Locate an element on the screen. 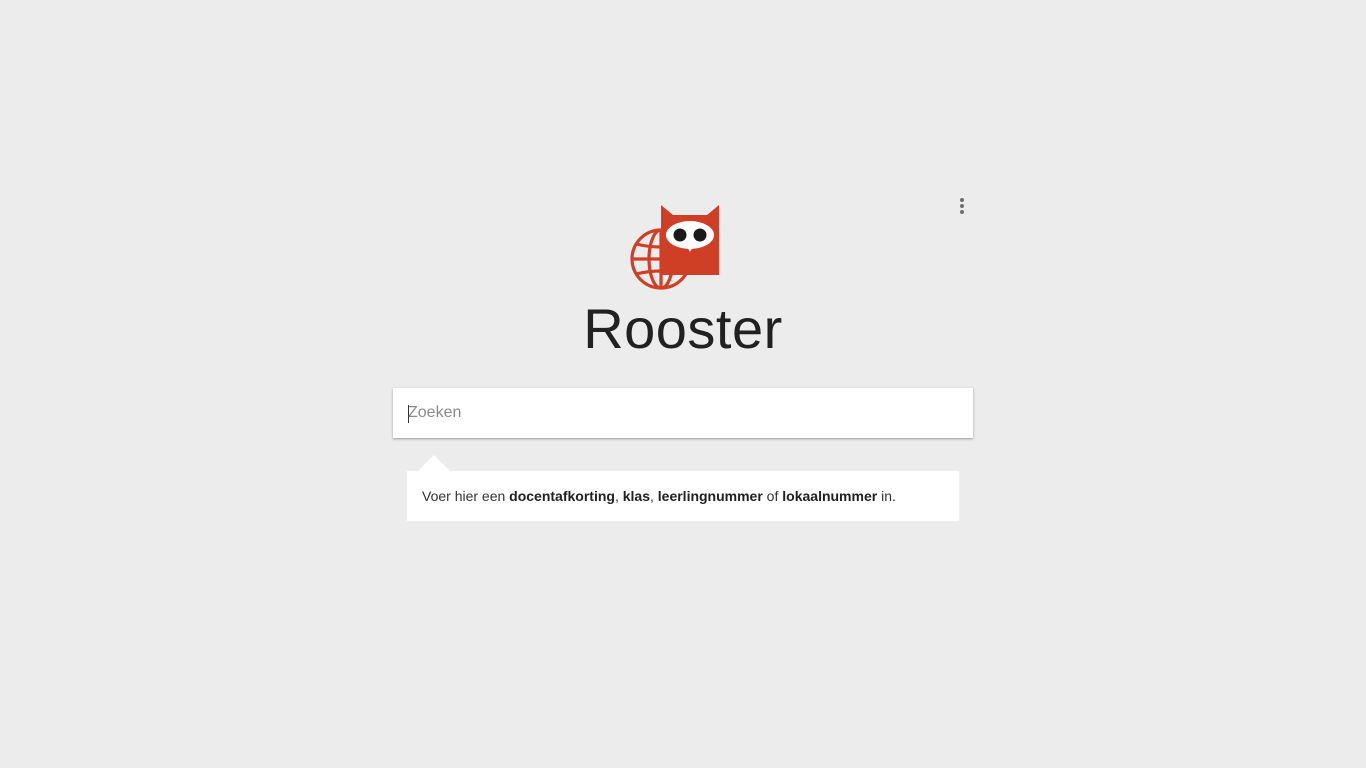 This screenshot has height=768, width=1366. hint-text: in. is located at coordinates (886, 496).